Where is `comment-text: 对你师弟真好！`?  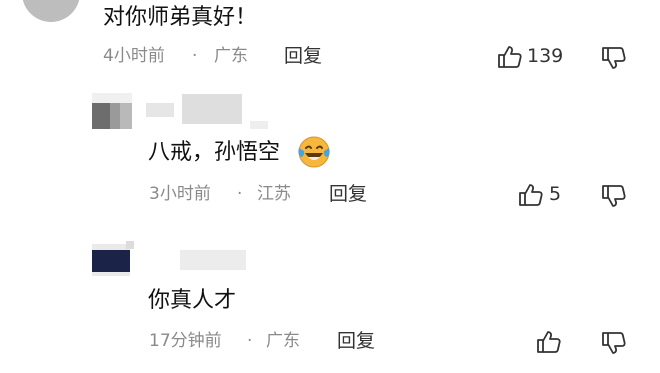 comment-text: 对你师弟真好！ is located at coordinates (180, 17).